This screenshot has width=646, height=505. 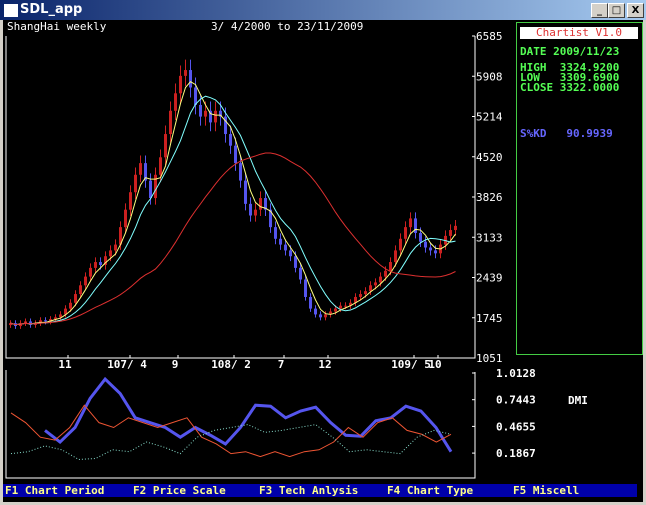 I want to click on y-tick-label: 2439, so click(x=489, y=278).